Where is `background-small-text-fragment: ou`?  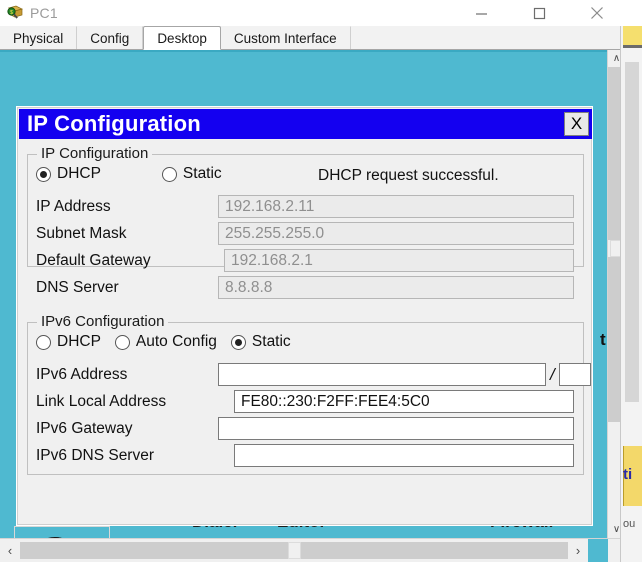 background-small-text-fragment: ou is located at coordinates (629, 524).